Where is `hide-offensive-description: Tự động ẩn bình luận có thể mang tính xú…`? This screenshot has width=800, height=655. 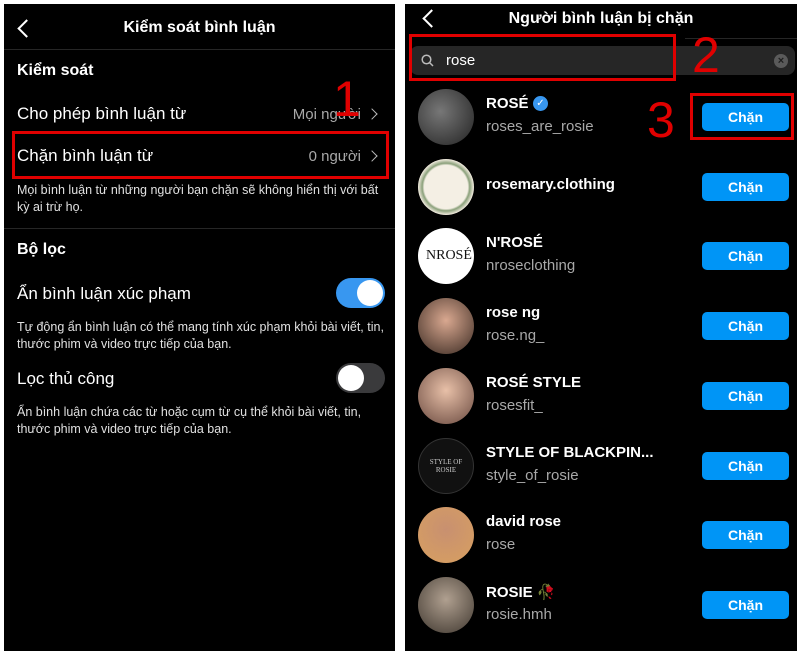
hide-offensive-description: Tự động ẩn bình luận có thể mang tính xú… is located at coordinates (200, 335).